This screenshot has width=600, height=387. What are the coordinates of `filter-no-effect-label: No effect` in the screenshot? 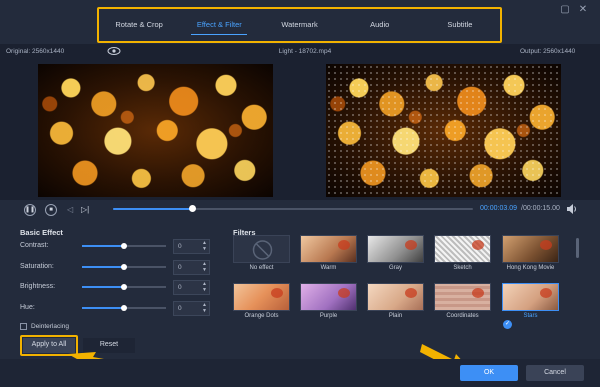 It's located at (261, 268).